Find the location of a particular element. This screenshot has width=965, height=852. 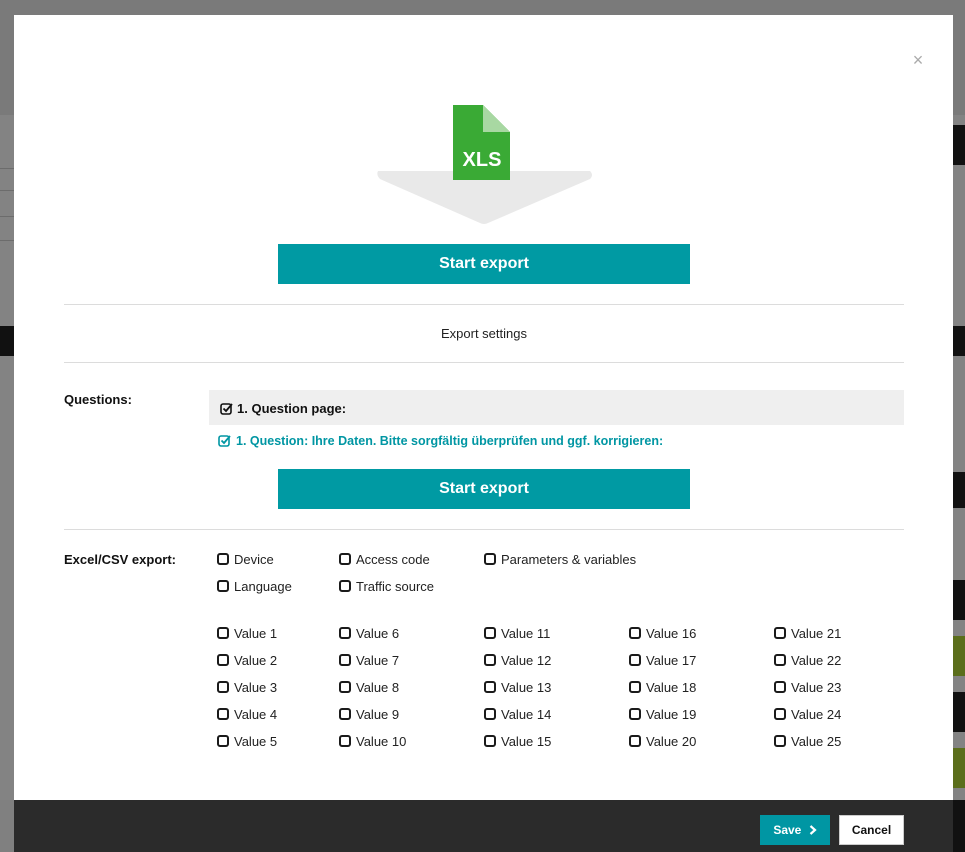

option-label: Value 7 is located at coordinates (378, 660).